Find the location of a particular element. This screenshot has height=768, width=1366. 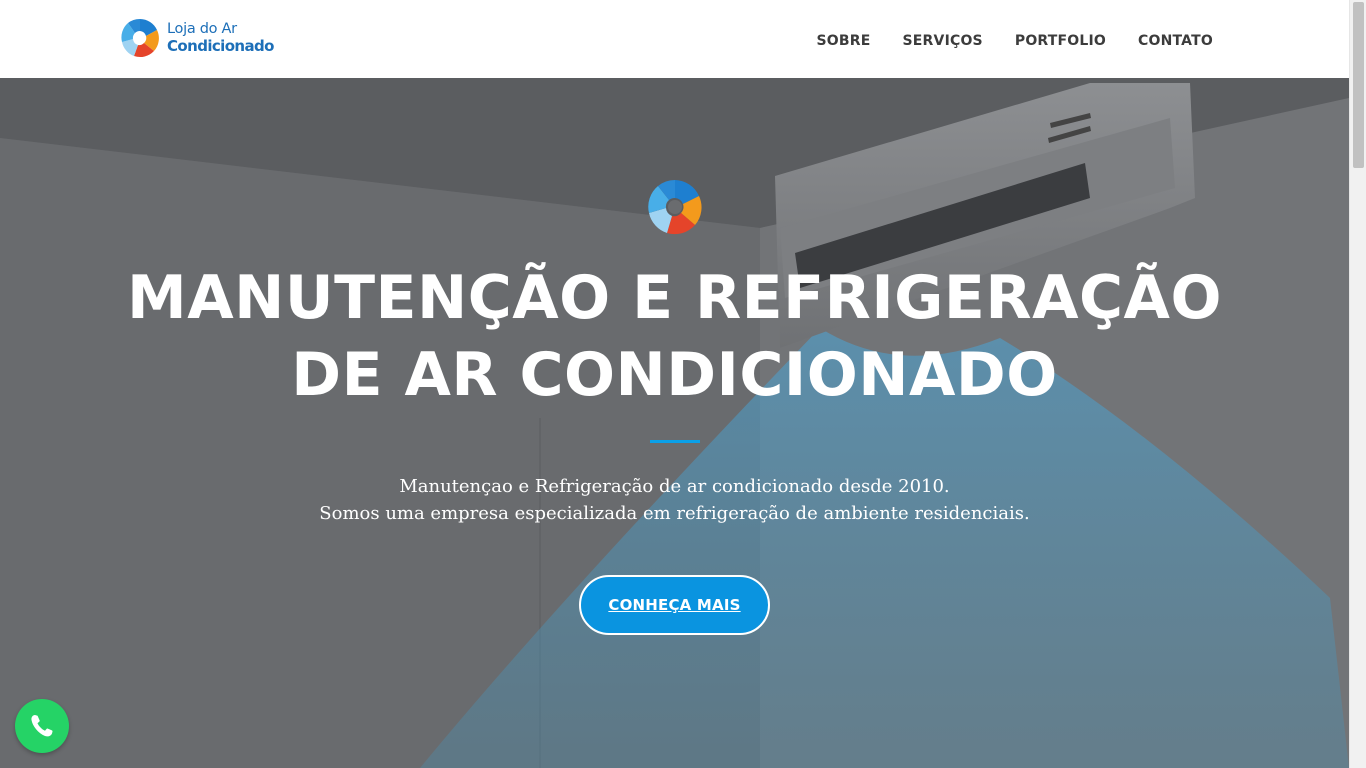

whatsapp-icon is located at coordinates (42, 726).